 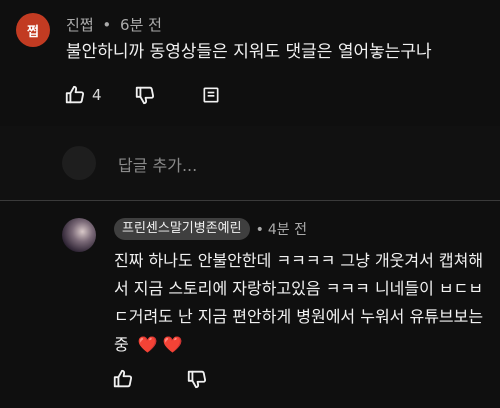 What do you see at coordinates (114, 24) in the screenshot?
I see `comment-meta: 진쩝 • 6분 전` at bounding box center [114, 24].